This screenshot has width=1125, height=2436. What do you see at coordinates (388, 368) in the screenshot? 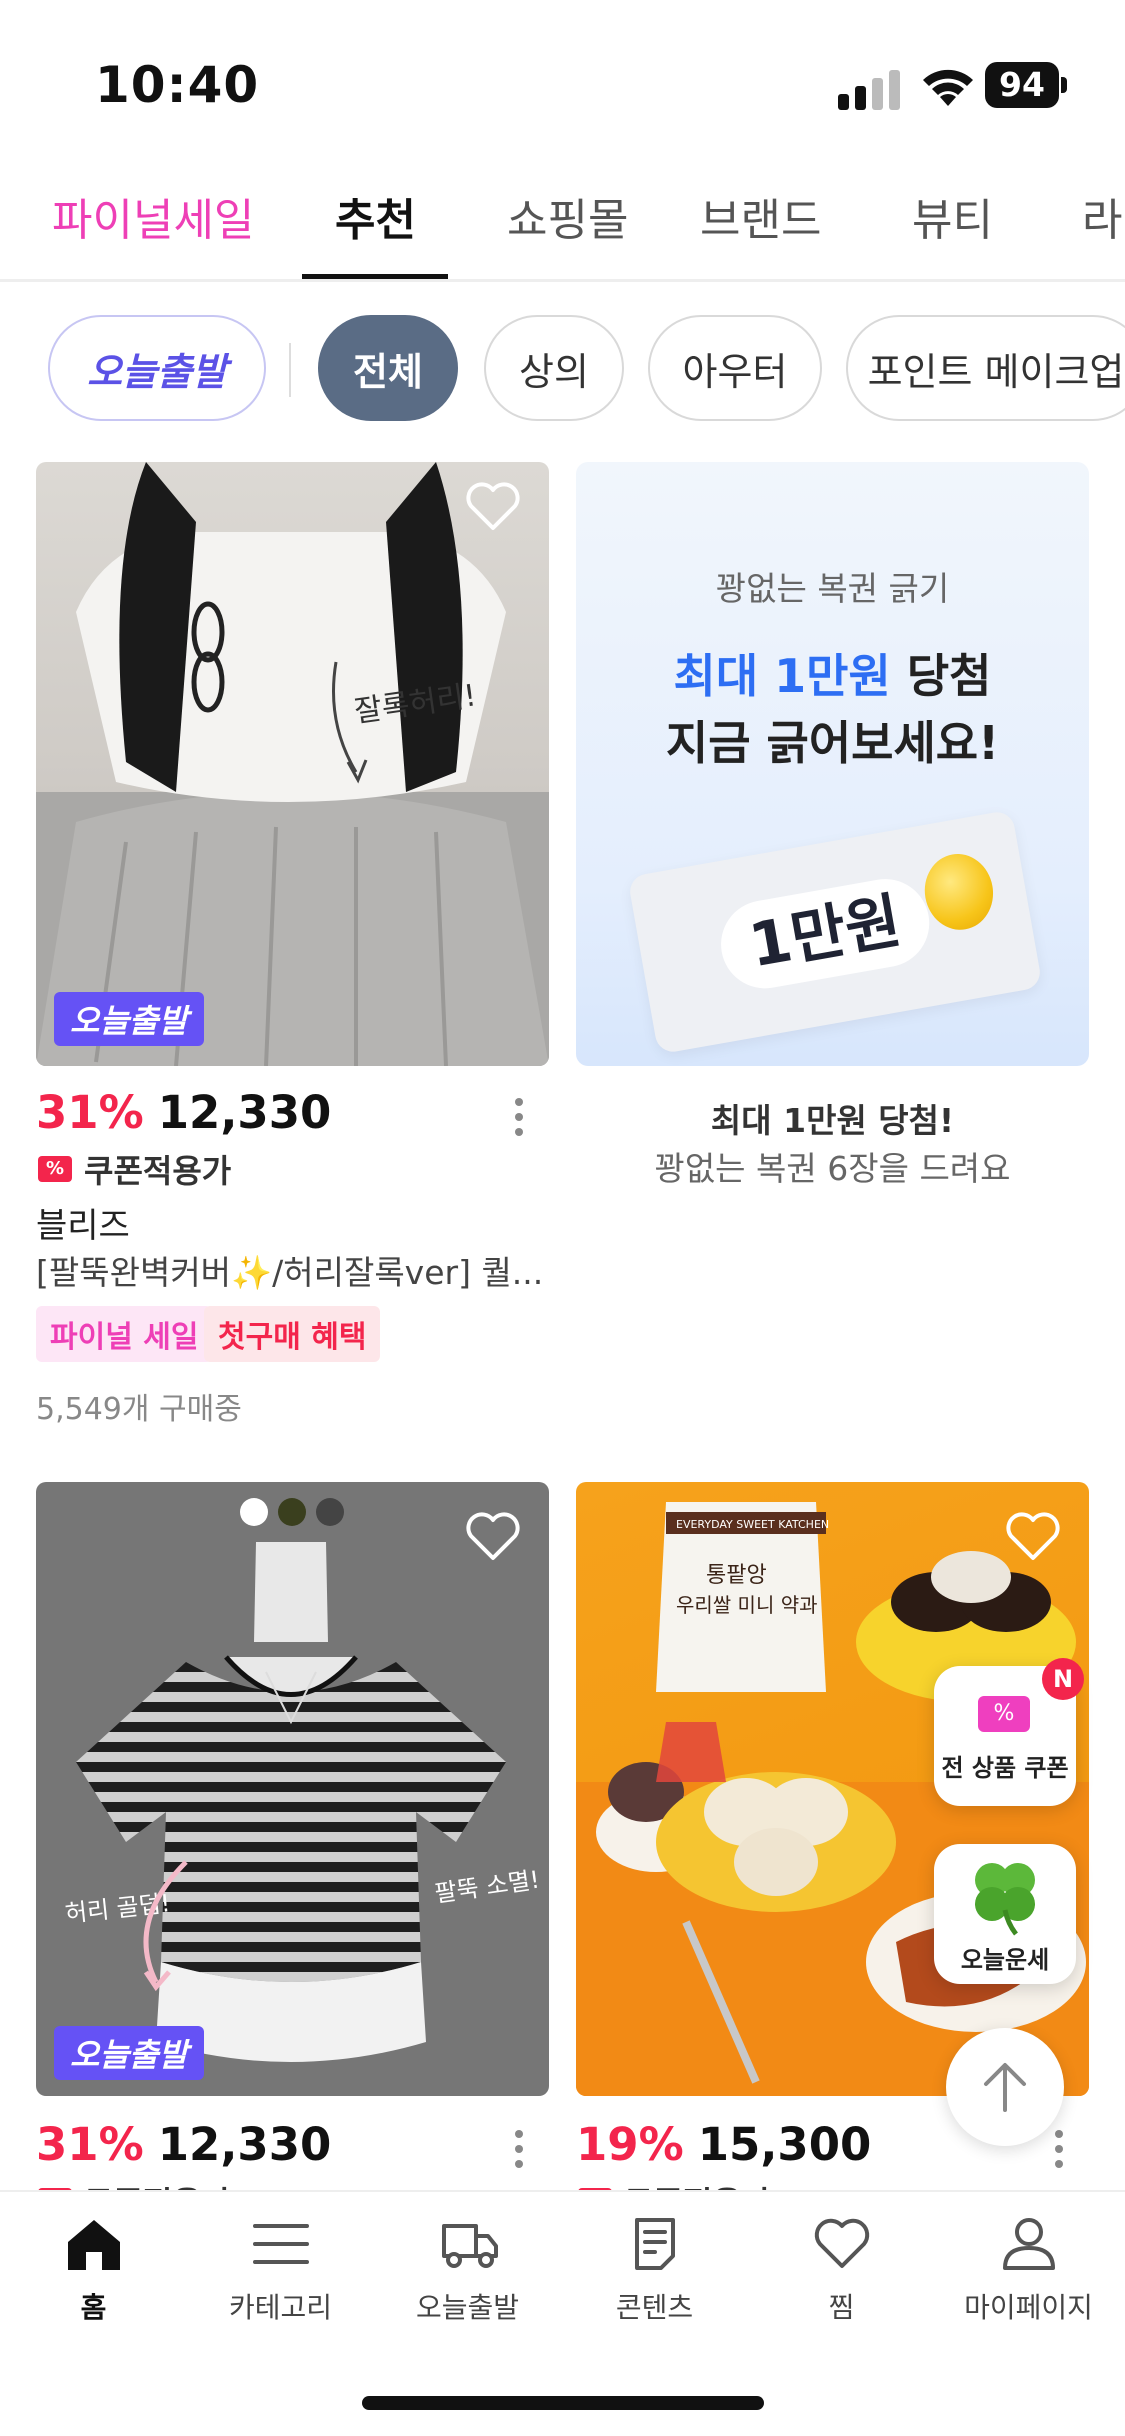
I see `chip-all: 전체` at bounding box center [388, 368].